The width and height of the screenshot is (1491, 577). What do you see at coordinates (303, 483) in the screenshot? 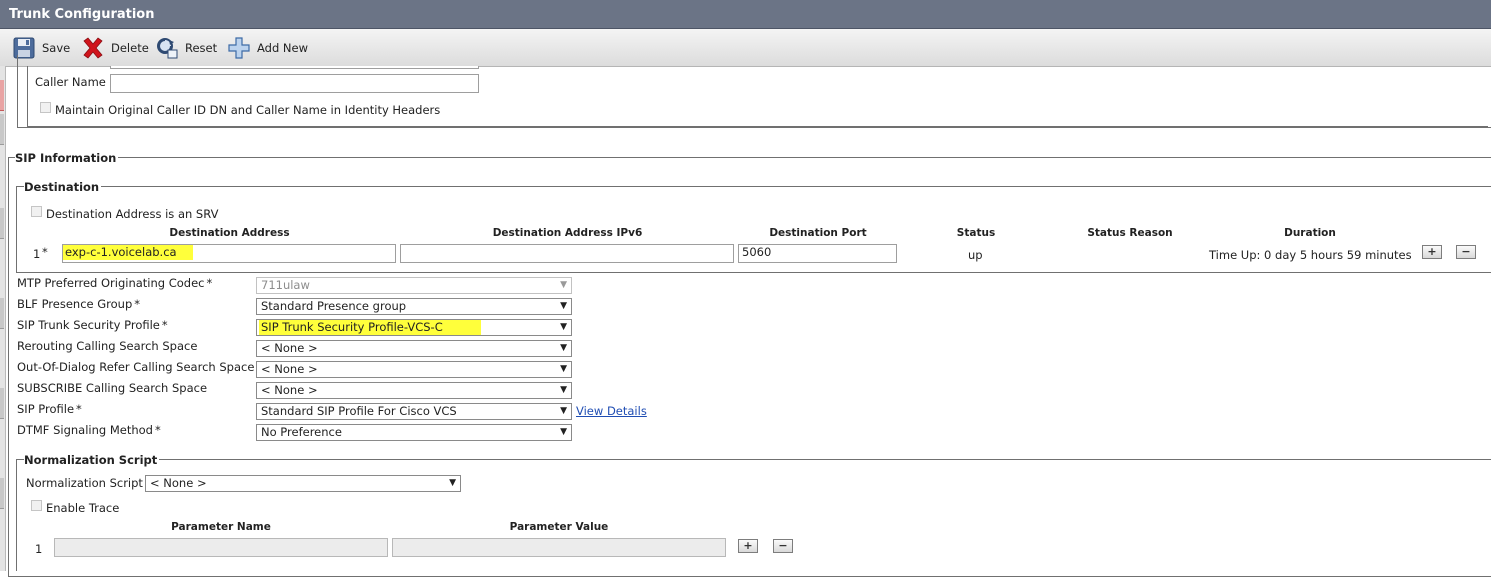
I see `normalization-script-select: < None > ▼` at bounding box center [303, 483].